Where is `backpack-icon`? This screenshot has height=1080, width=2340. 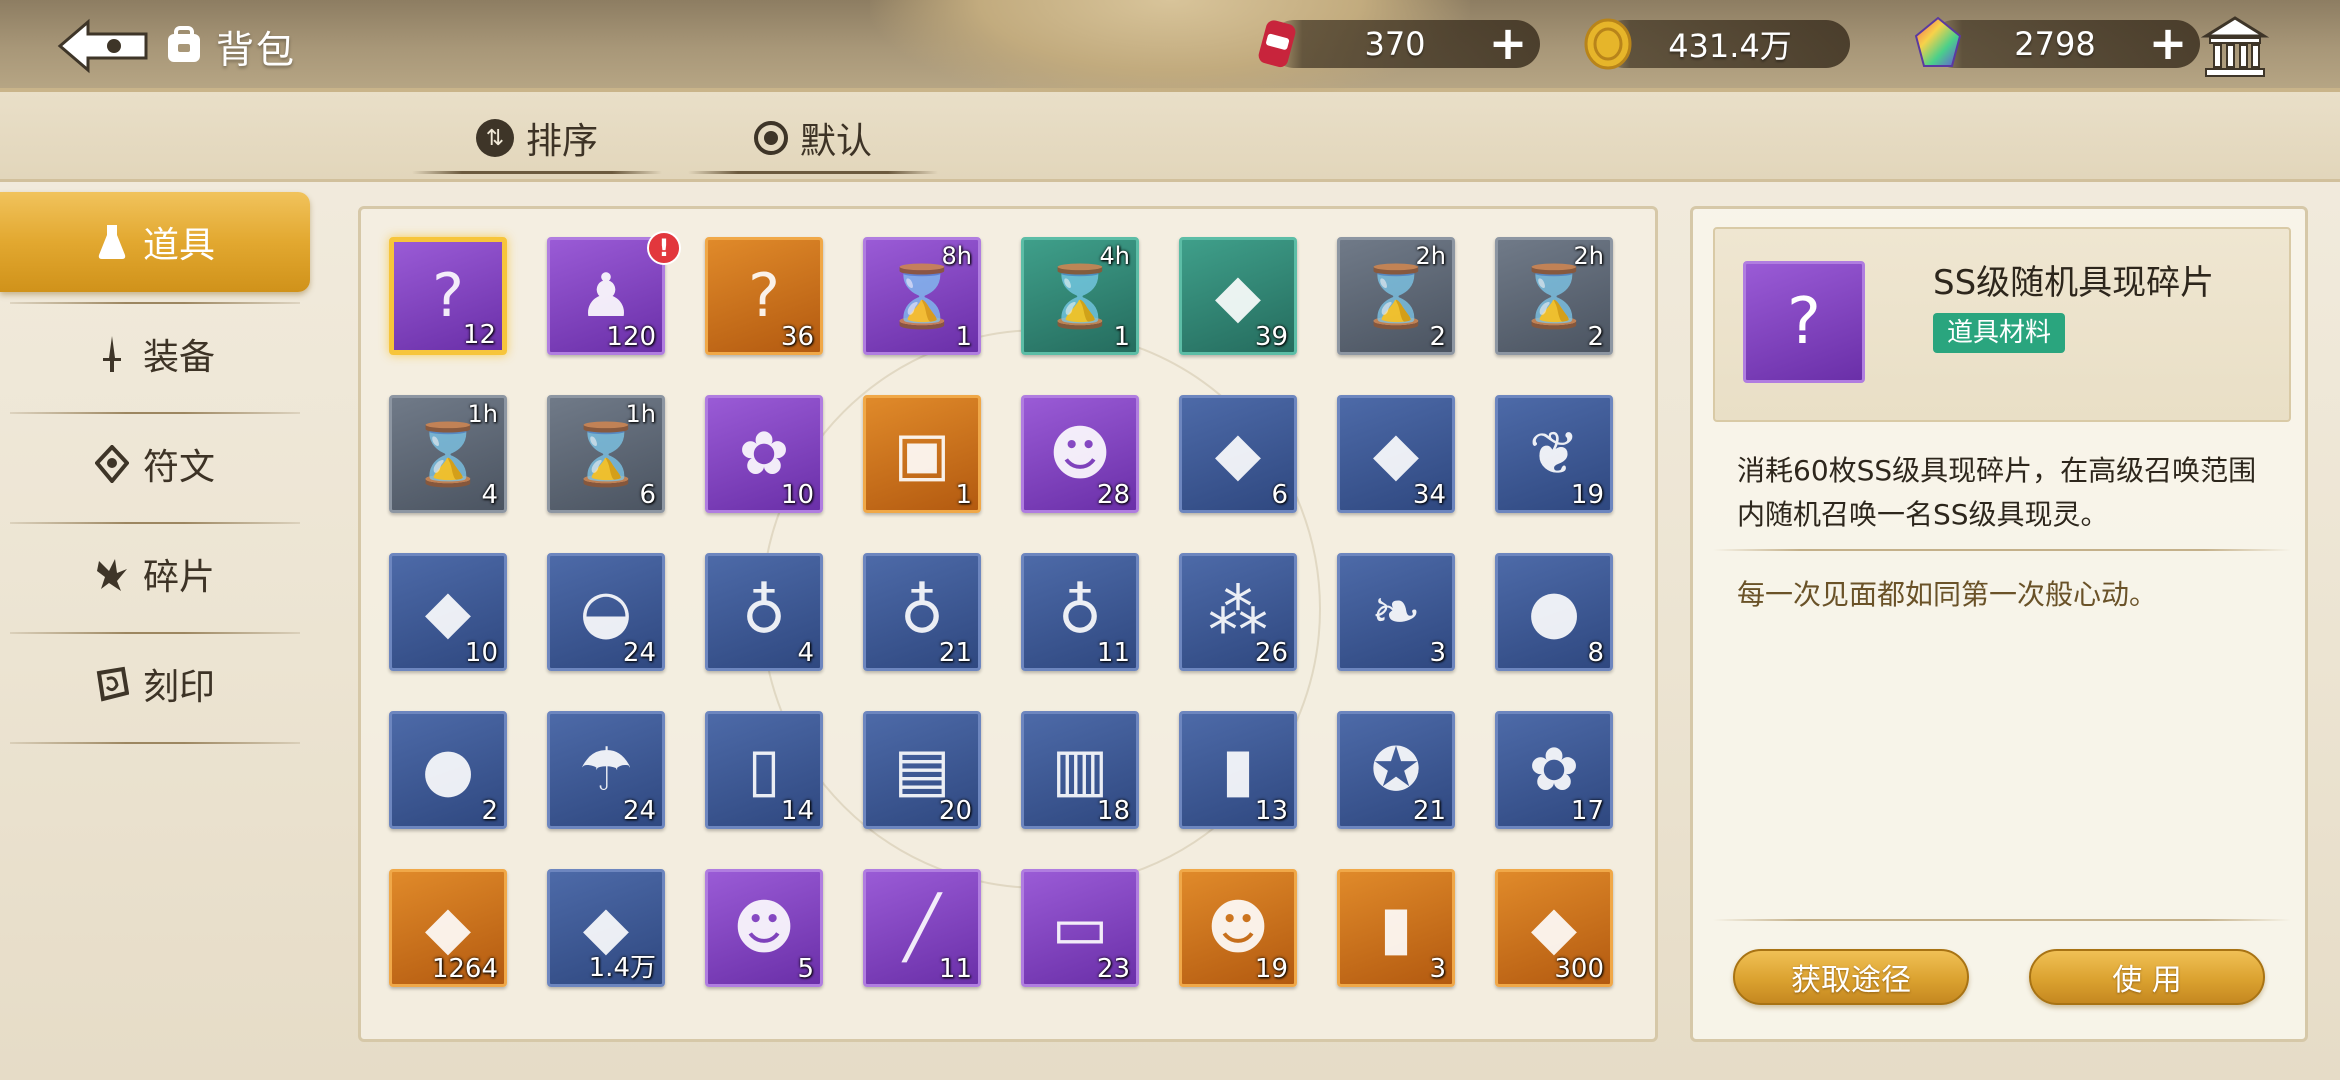
backpack-icon is located at coordinates (184, 44).